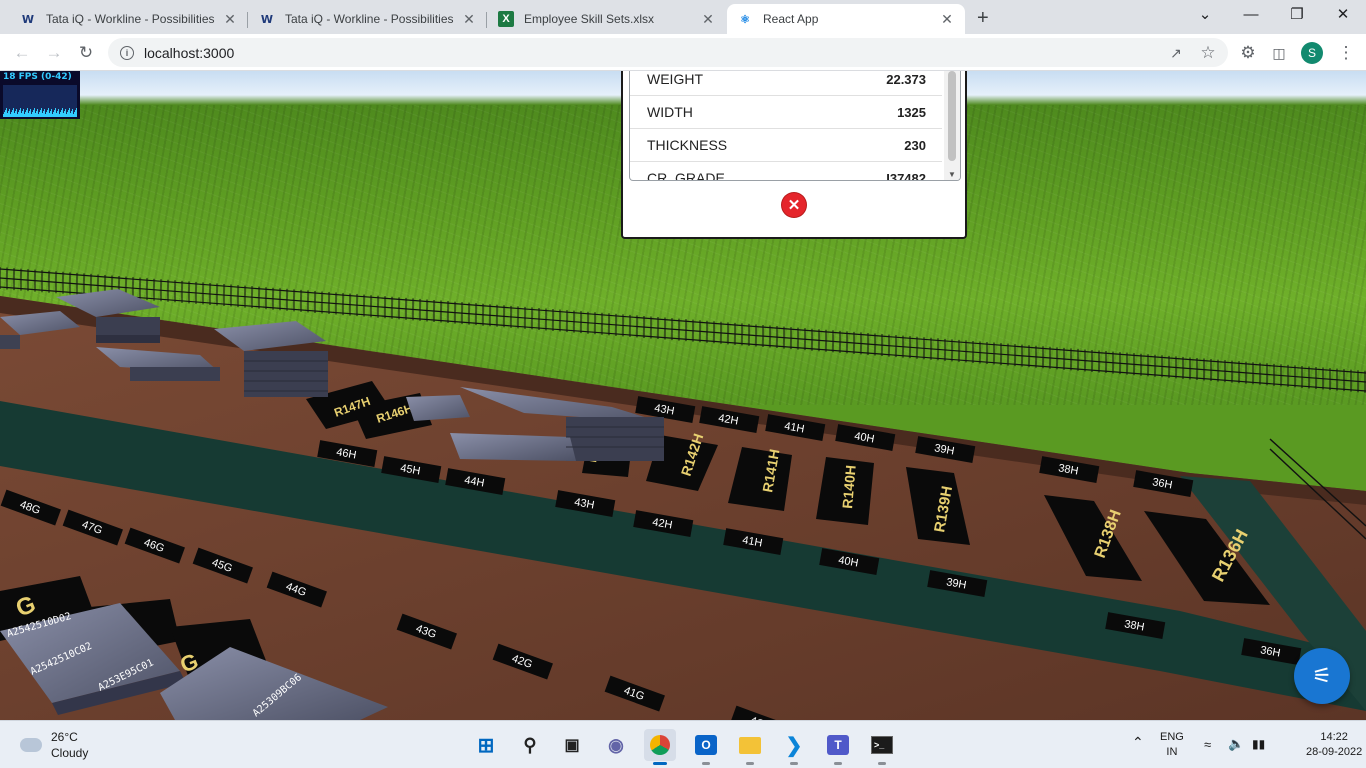 The image size is (1366, 768). Describe the element at coordinates (1346, 53) in the screenshot. I see `menu-kebab-icon: ⋮` at that location.